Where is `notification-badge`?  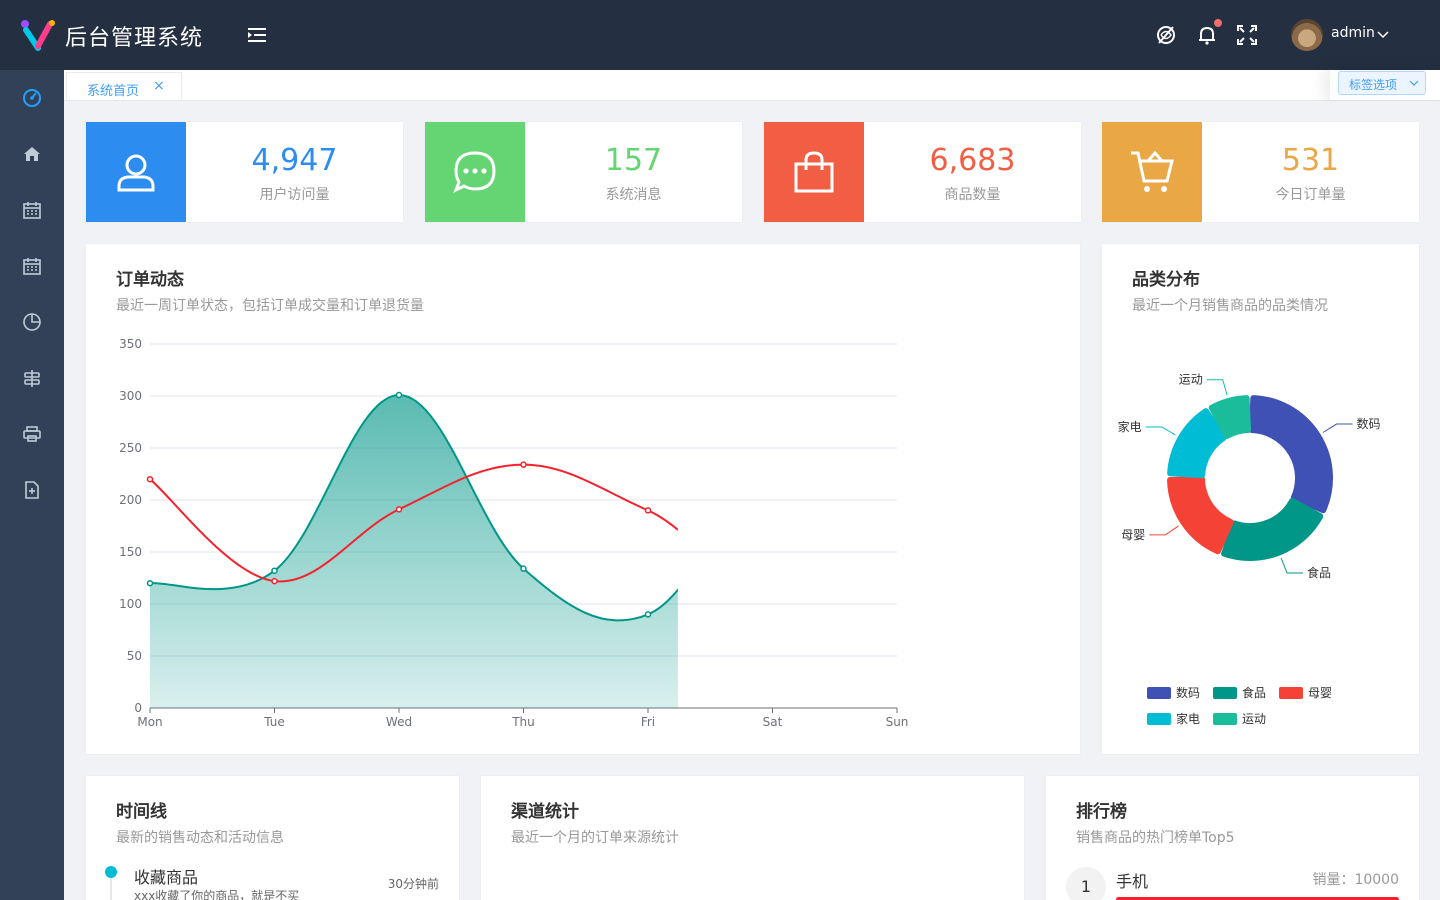 notification-badge is located at coordinates (1218, 23).